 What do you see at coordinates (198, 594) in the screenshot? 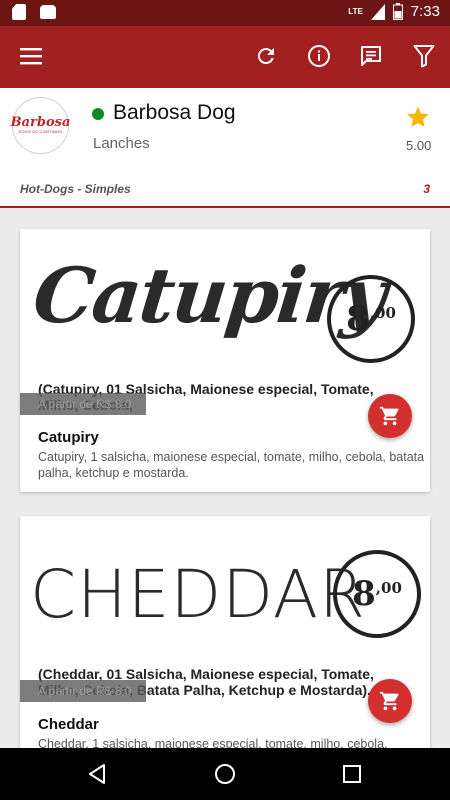
I see `image-title: CHEDDAR` at bounding box center [198, 594].